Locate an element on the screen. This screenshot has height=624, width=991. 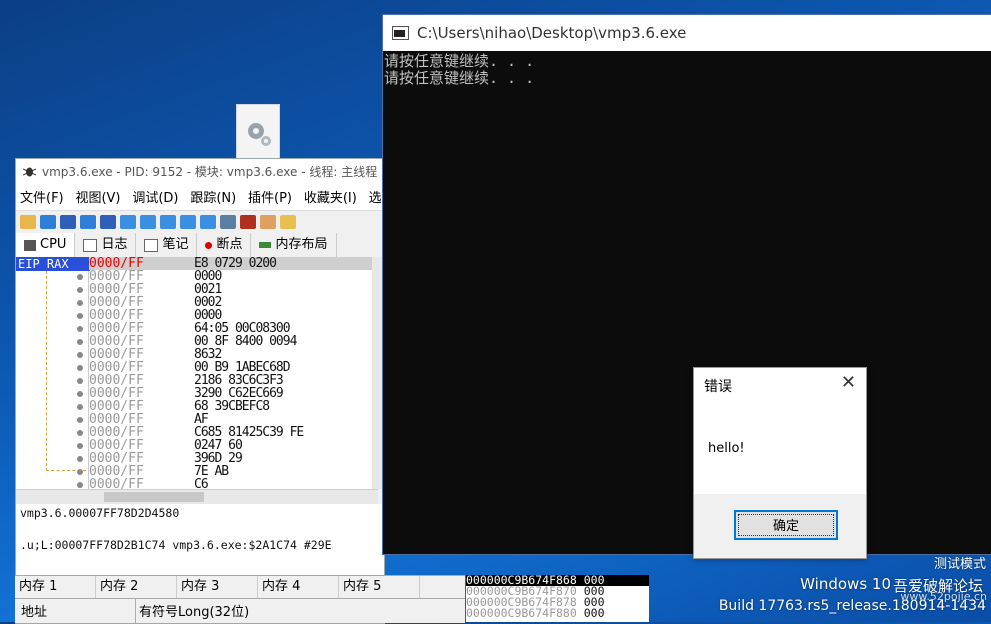
ok-button: 确定 is located at coordinates (786, 525).